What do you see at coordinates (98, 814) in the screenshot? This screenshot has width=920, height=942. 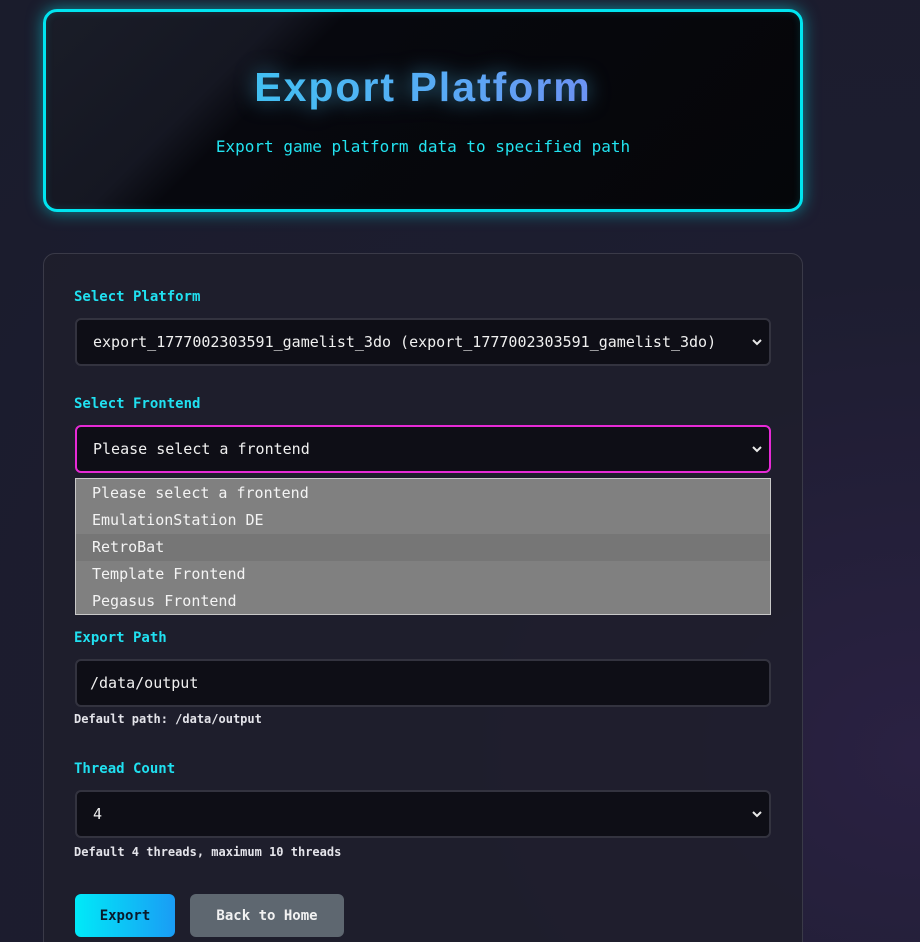 I see `thread-count-value: 4` at bounding box center [98, 814].